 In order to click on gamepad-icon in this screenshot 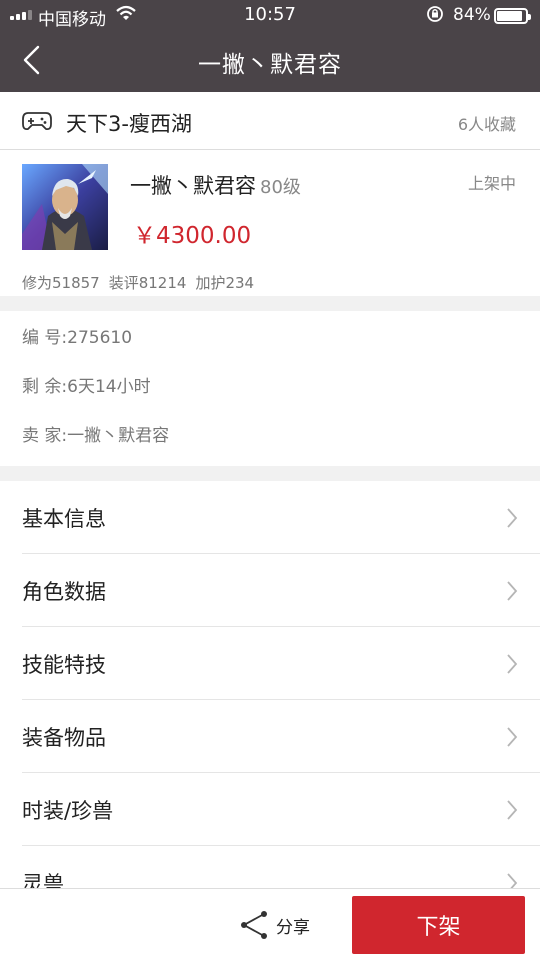, I will do `click(37, 121)`.